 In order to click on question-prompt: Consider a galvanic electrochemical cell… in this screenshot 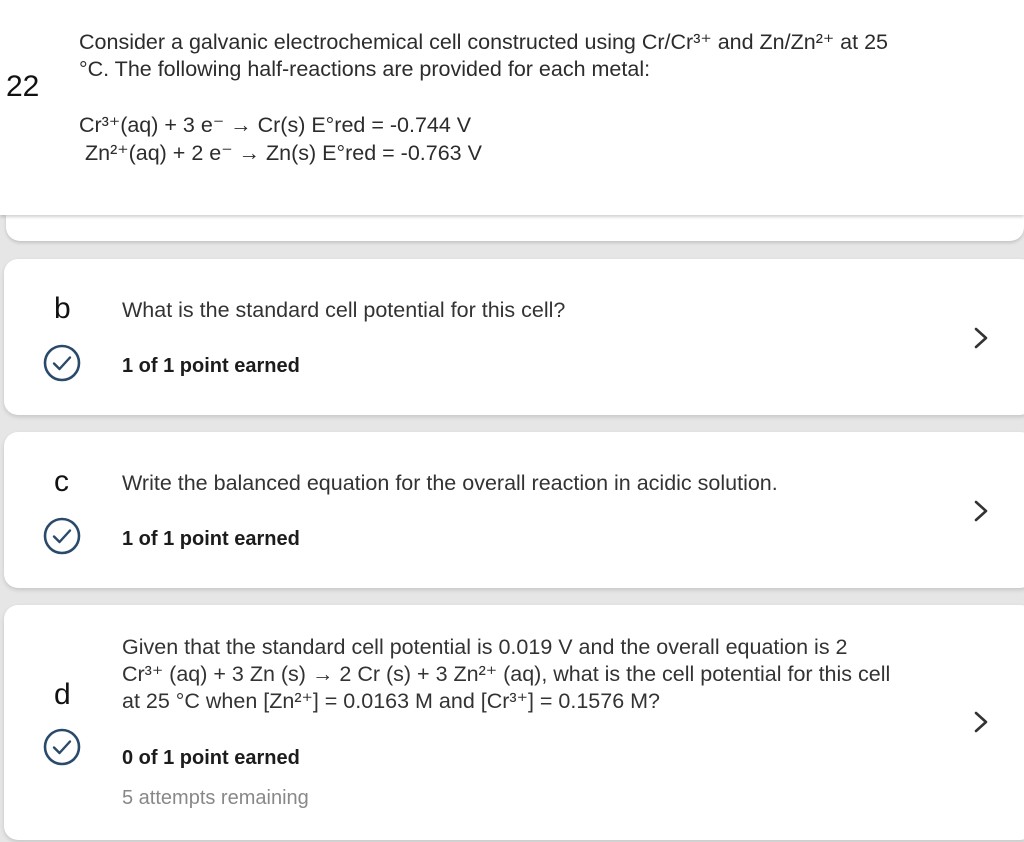, I will do `click(529, 56)`.